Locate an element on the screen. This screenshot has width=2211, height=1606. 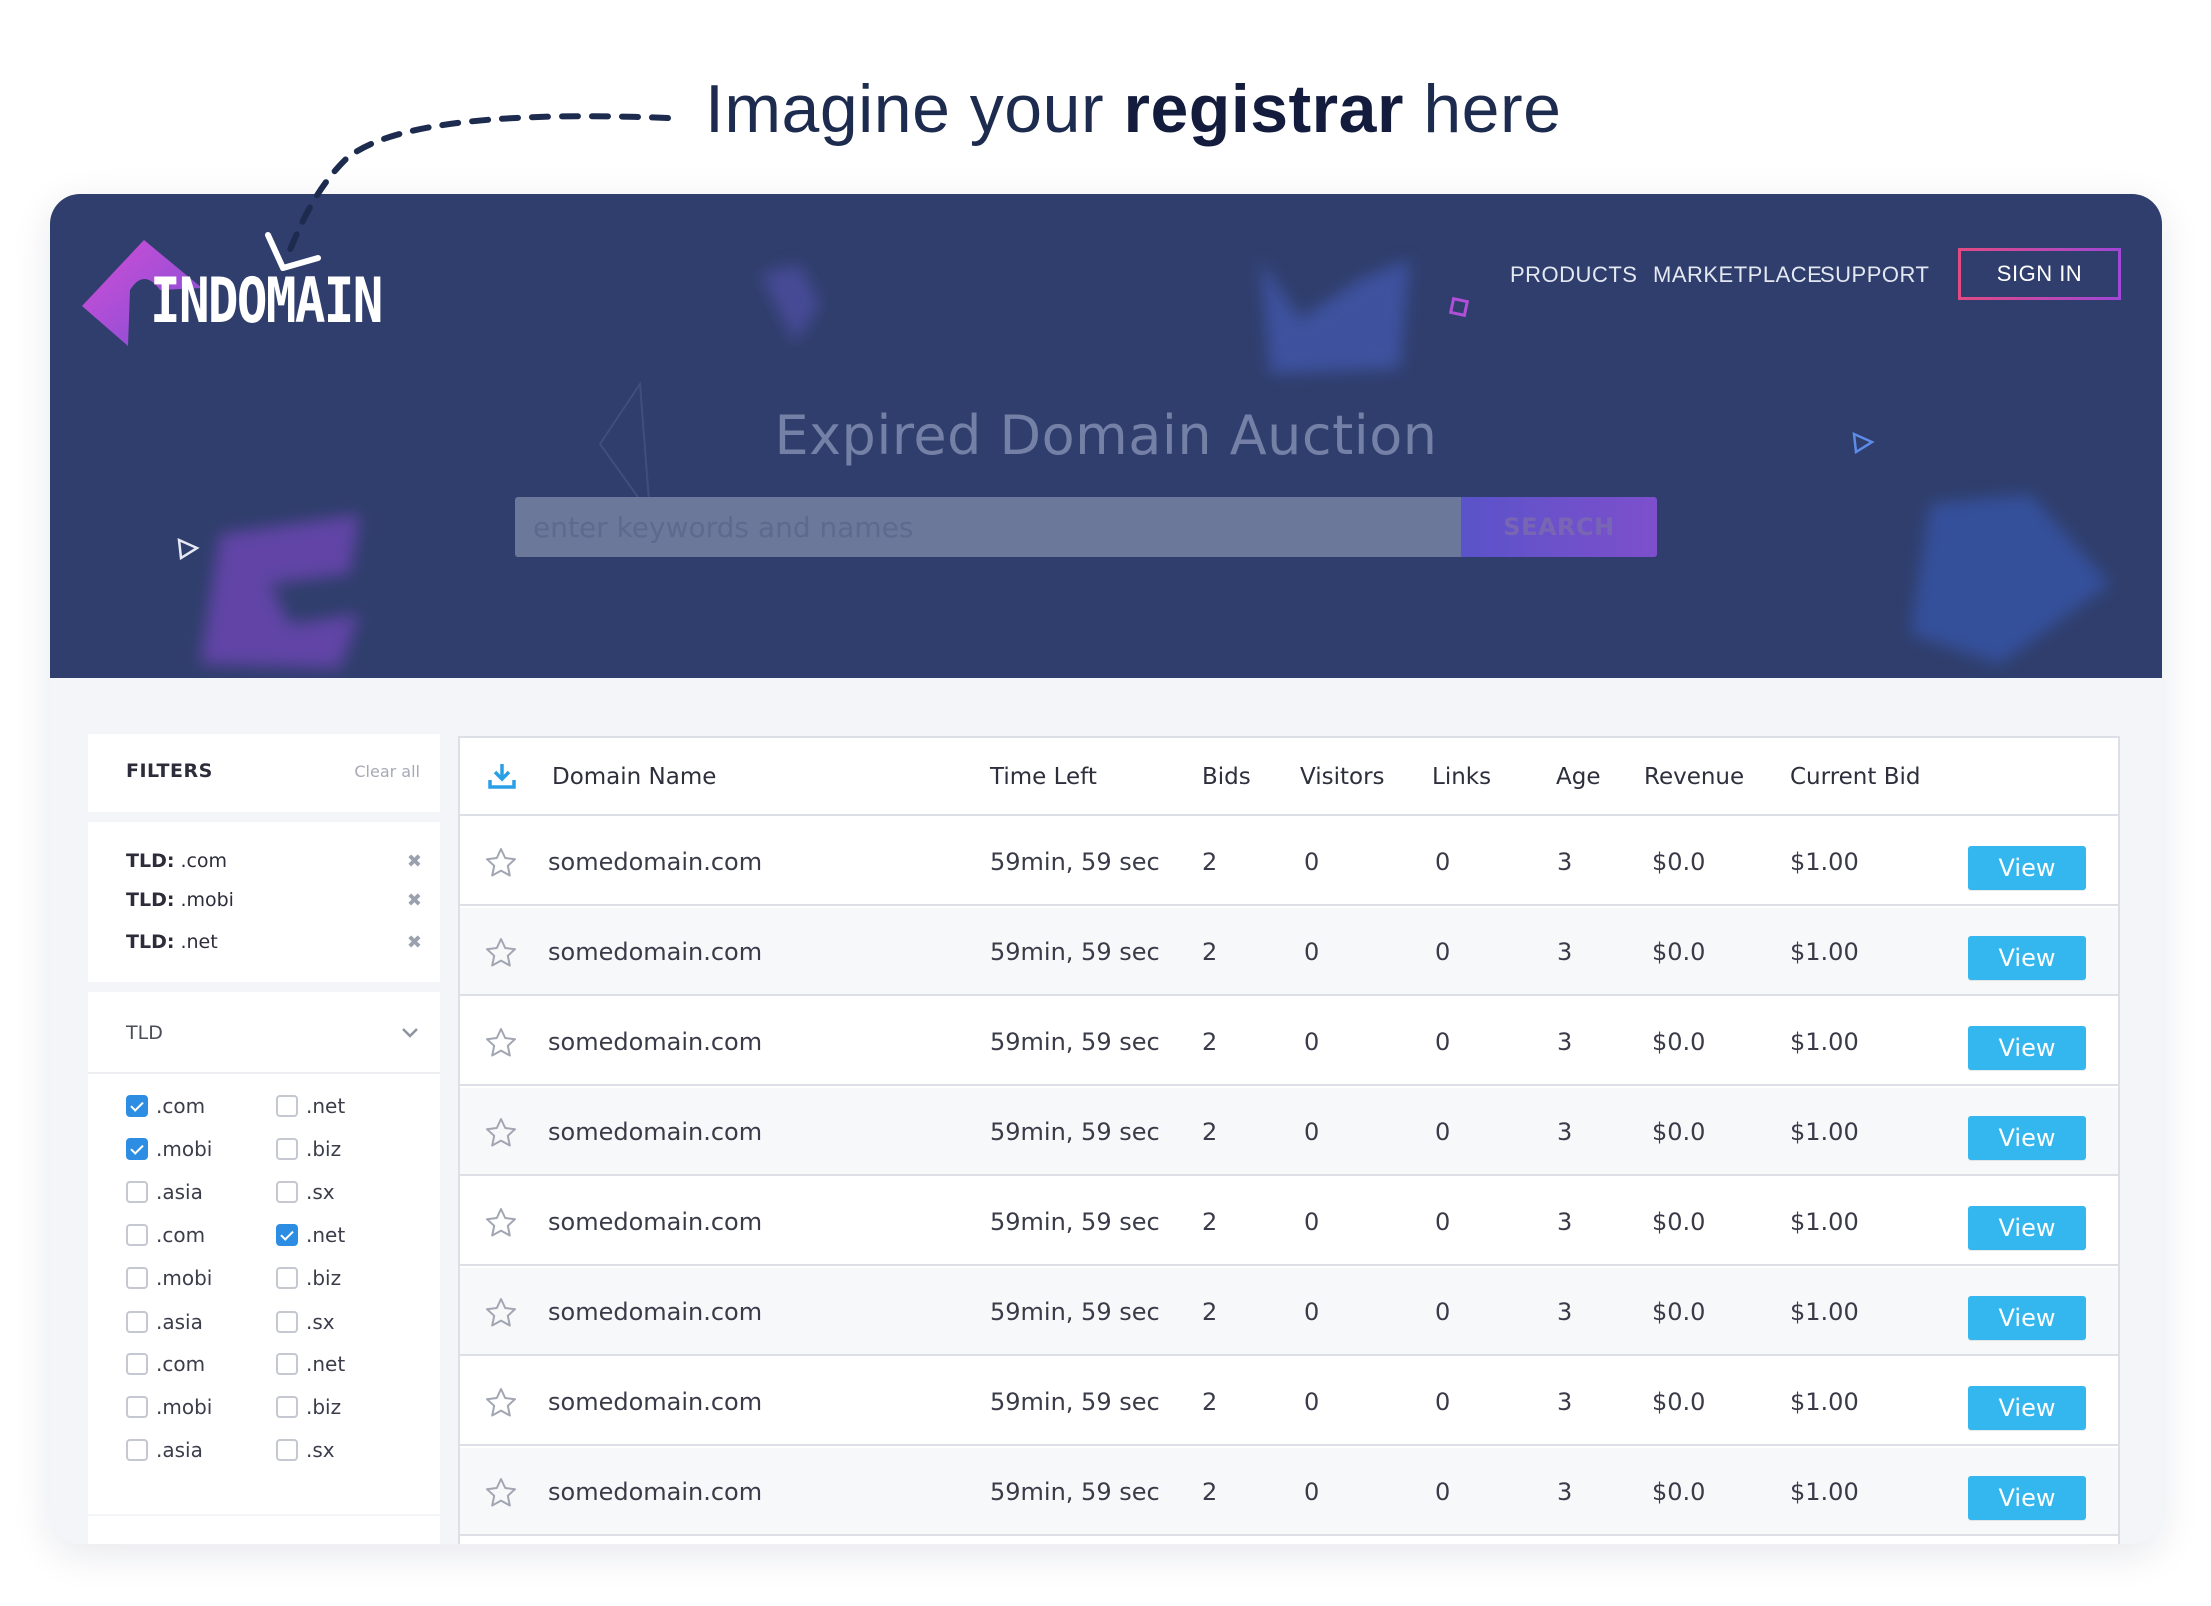
sign-in-button: SIGN IN is located at coordinates (2039, 274).